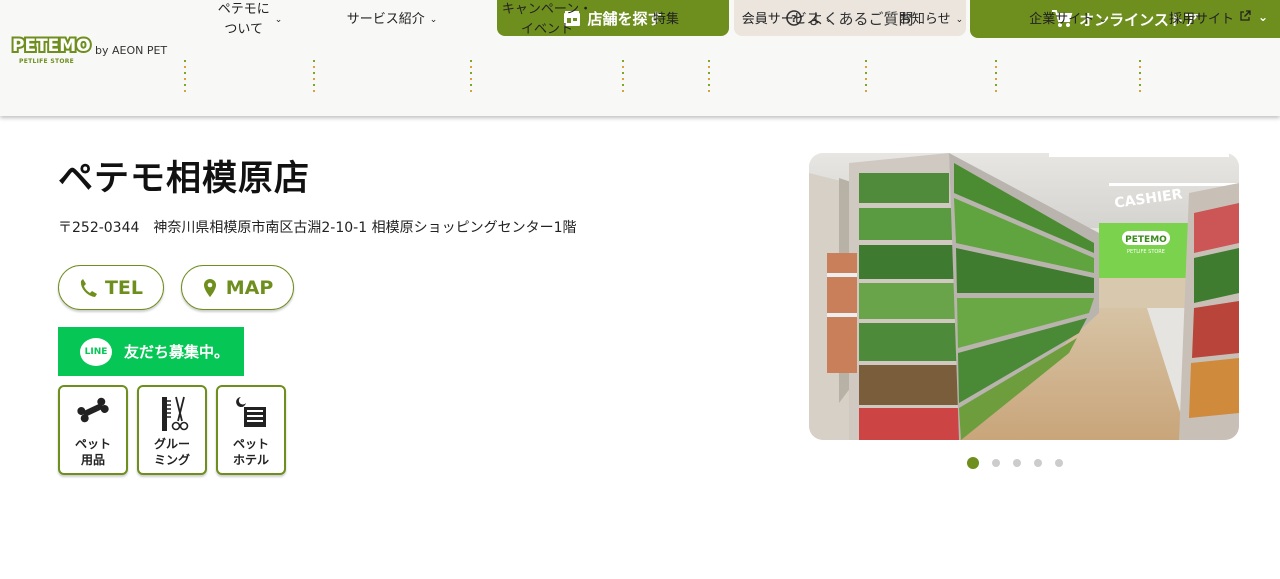 This screenshot has height=579, width=1280. I want to click on nav-corporate: 企業サイト ⌄, so click(1068, 20).